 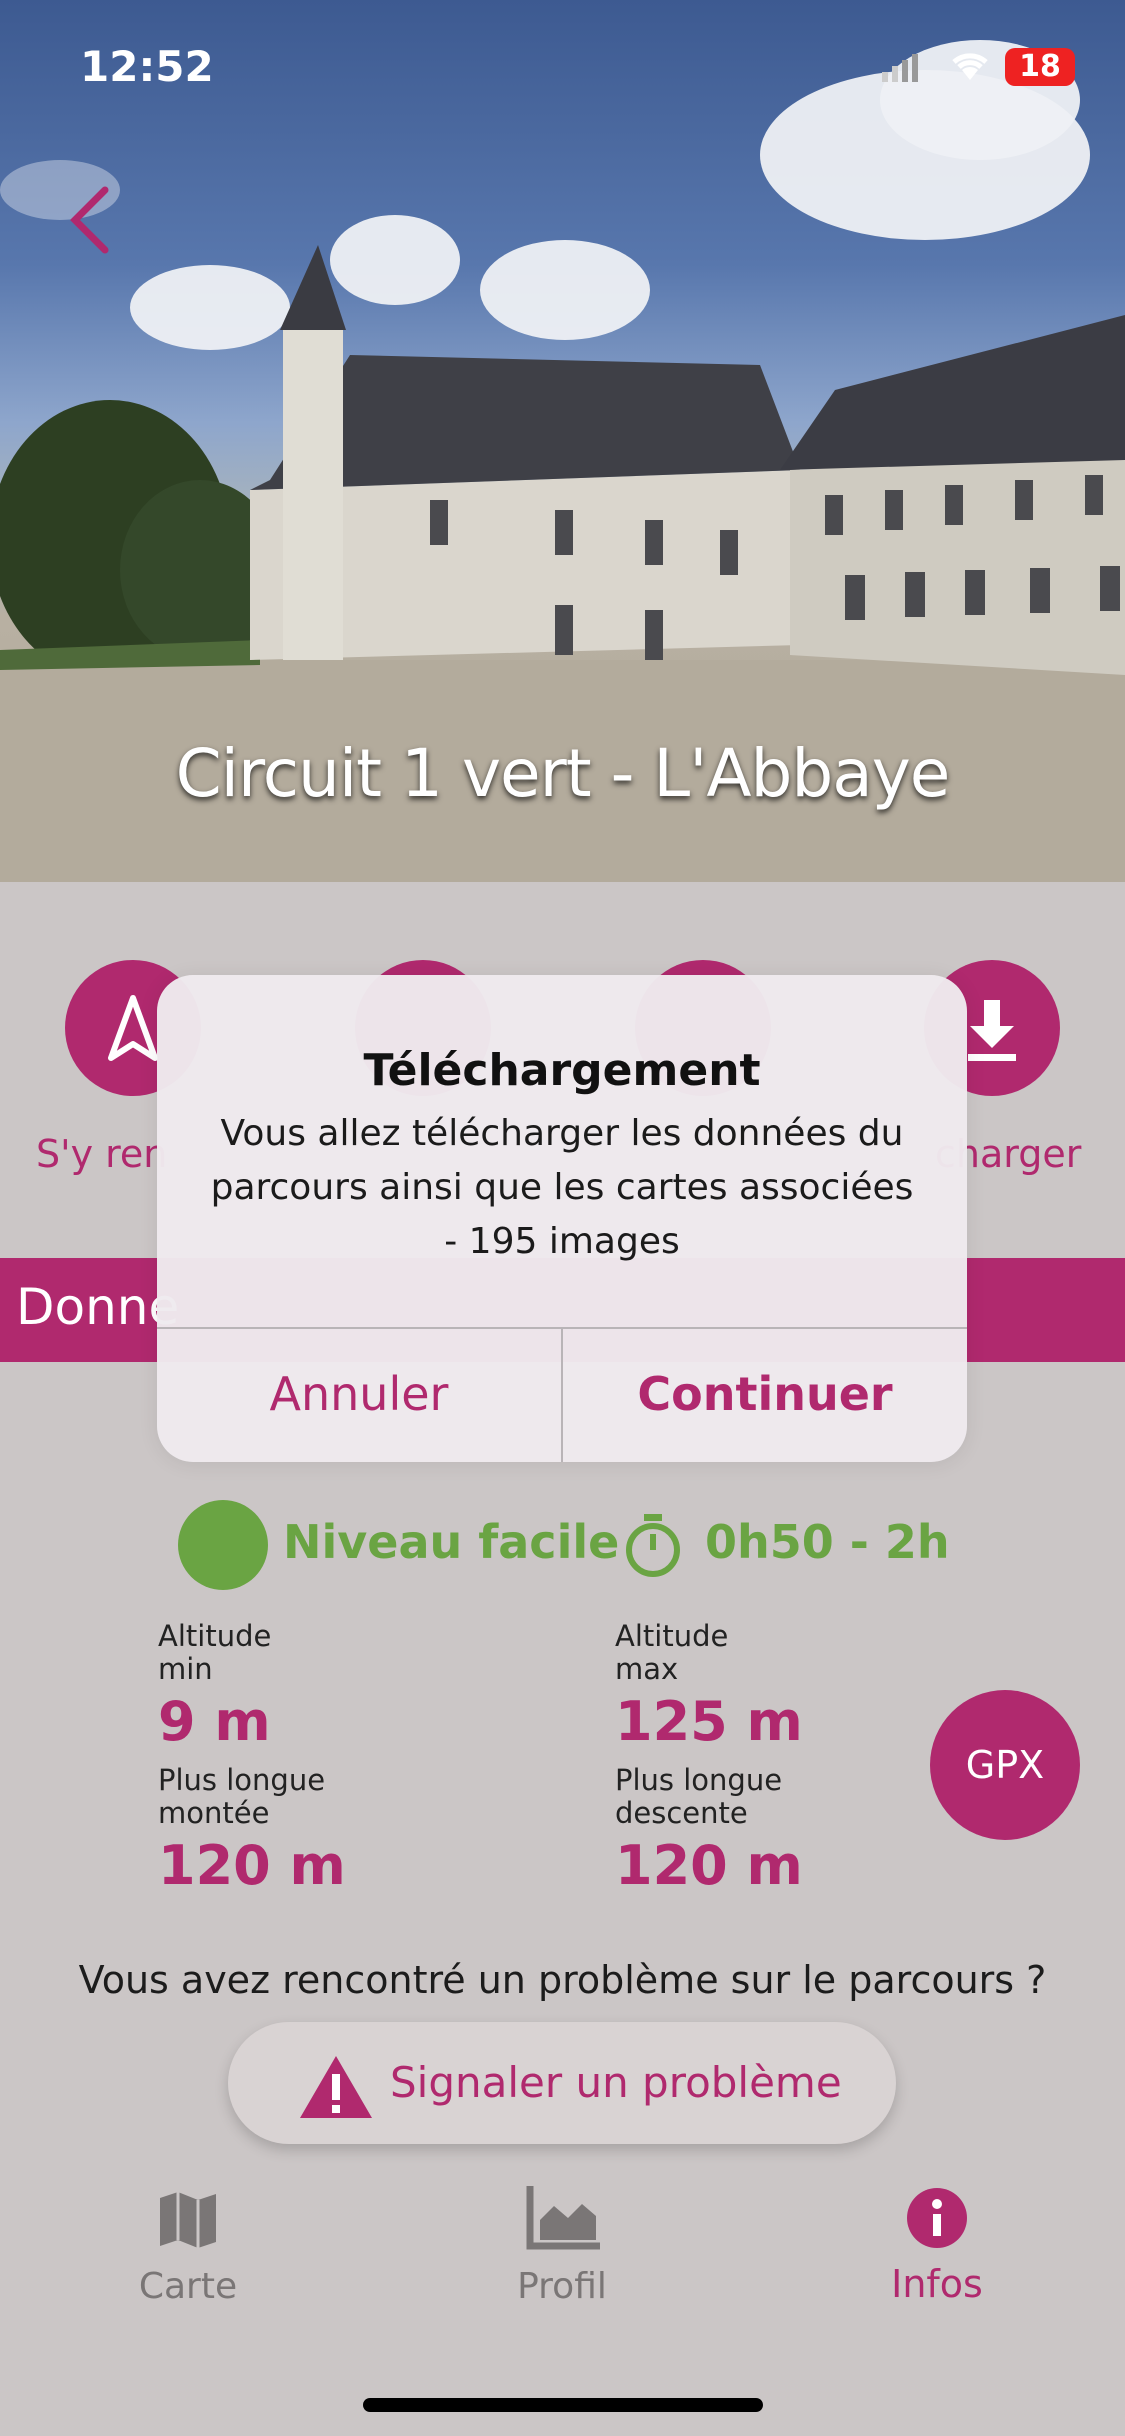 I want to click on continue-button: Continuer, so click(x=765, y=1394).